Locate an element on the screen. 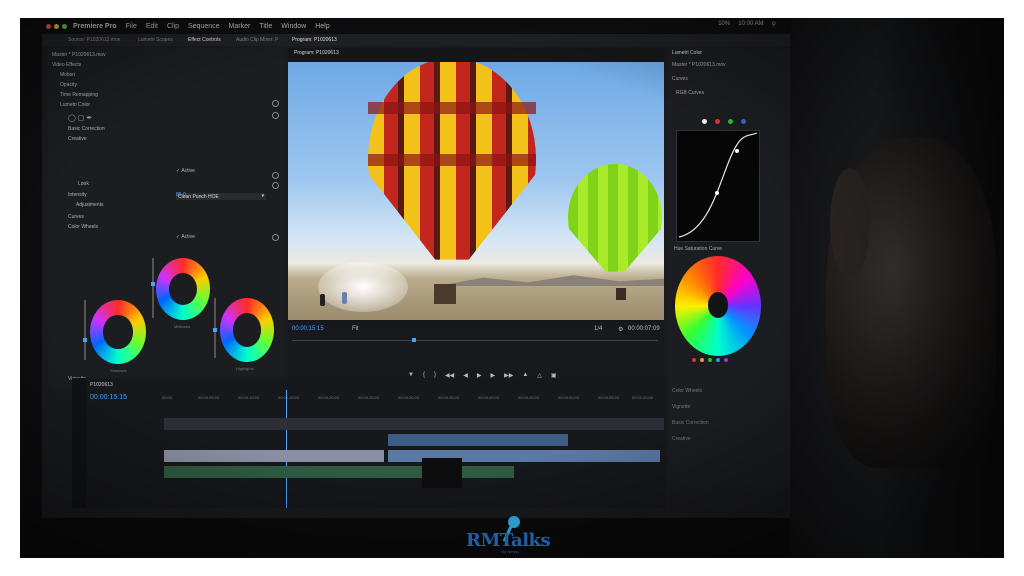 The width and height of the screenshot is (1024, 576). minimize-icon is located at coordinates (56, 26).